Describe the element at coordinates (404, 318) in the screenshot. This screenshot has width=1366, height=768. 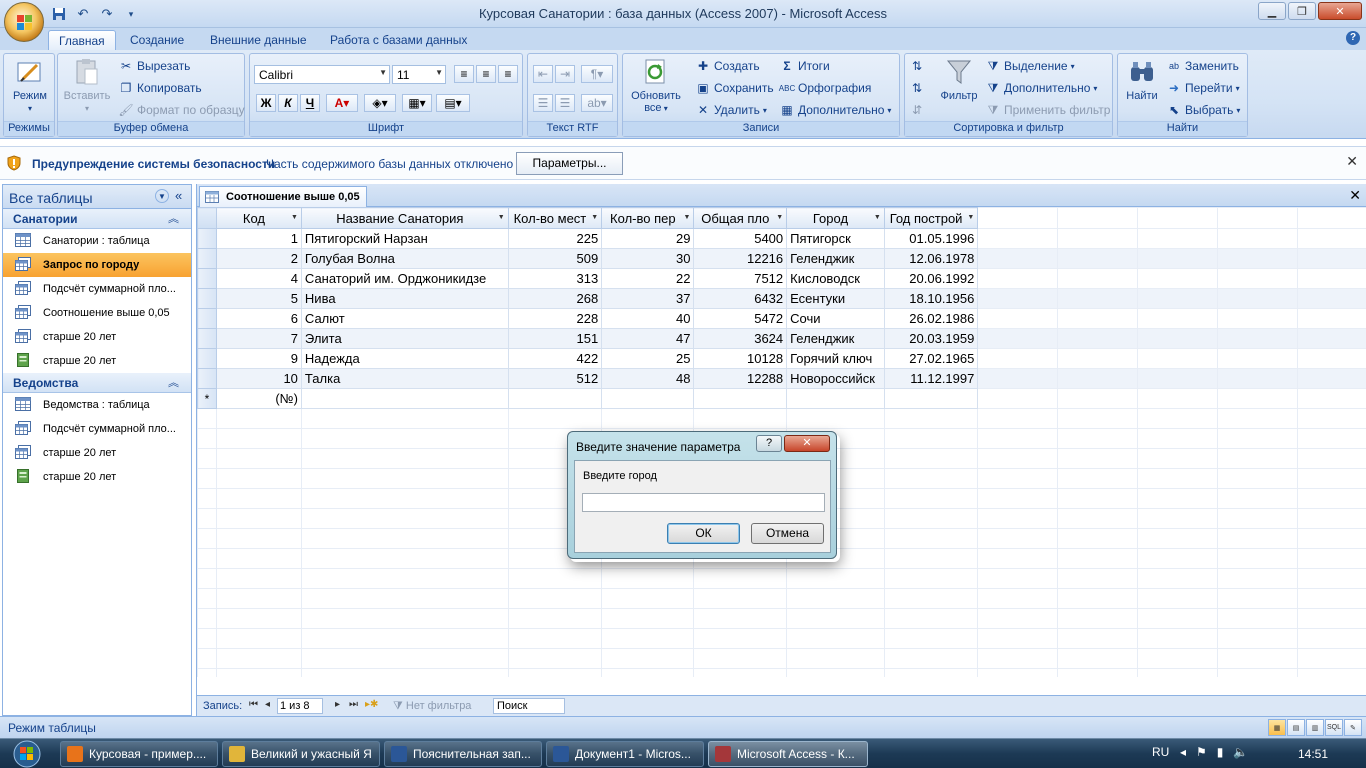
I see `table-cell: Салют` at that location.